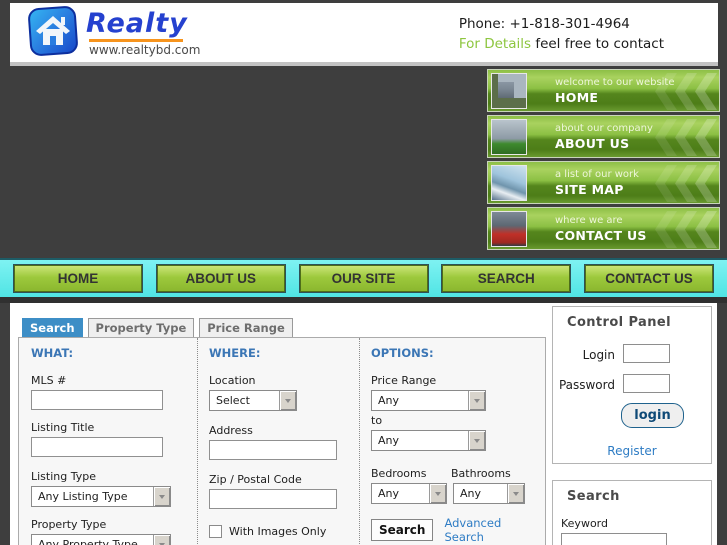  I want to click on menu-tagline: a list of our work, so click(597, 174).